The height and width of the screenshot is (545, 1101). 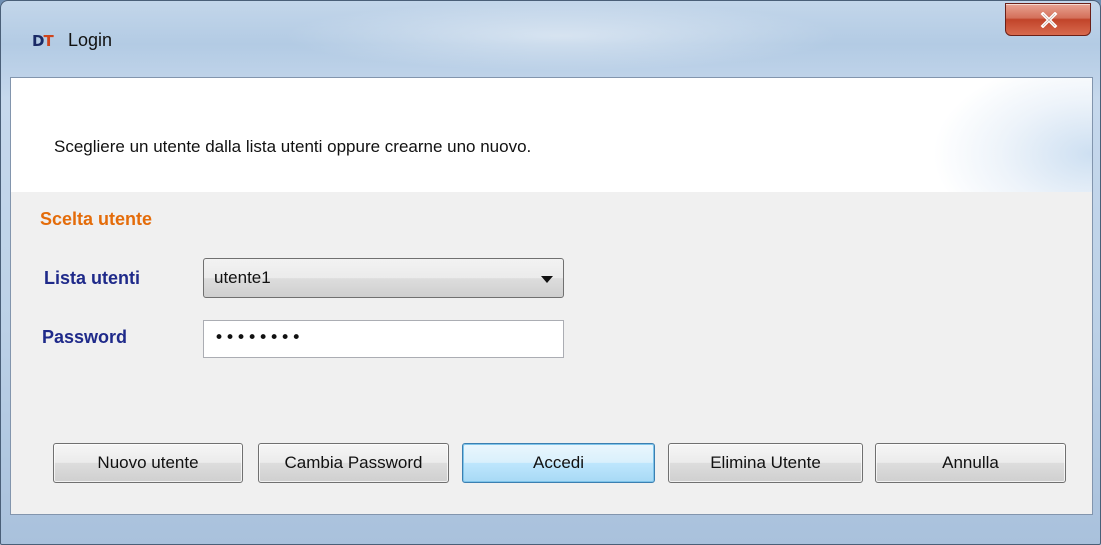 What do you see at coordinates (96, 219) in the screenshot?
I see `section-title: Scelta utente` at bounding box center [96, 219].